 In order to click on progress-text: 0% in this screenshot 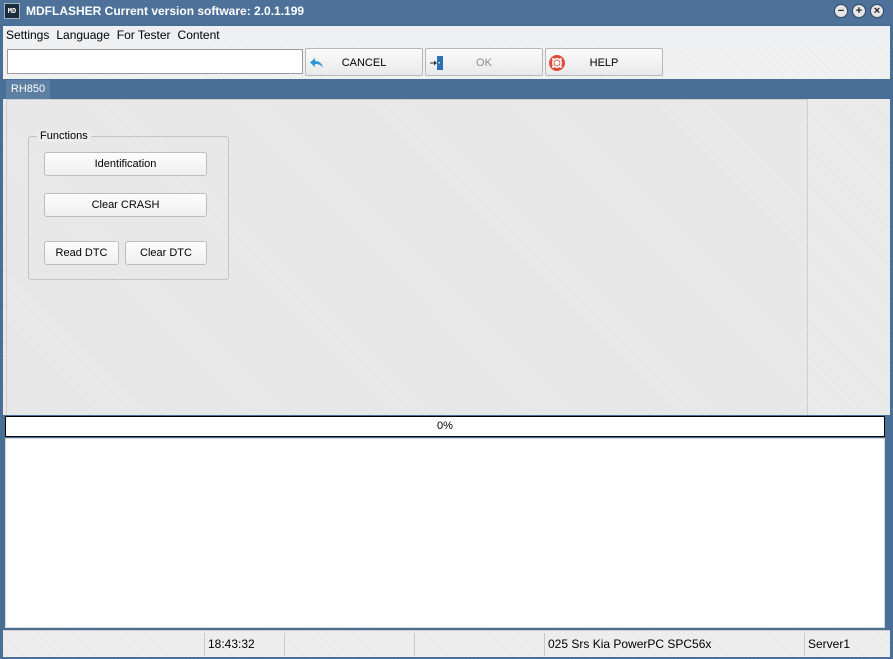, I will do `click(445, 426)`.